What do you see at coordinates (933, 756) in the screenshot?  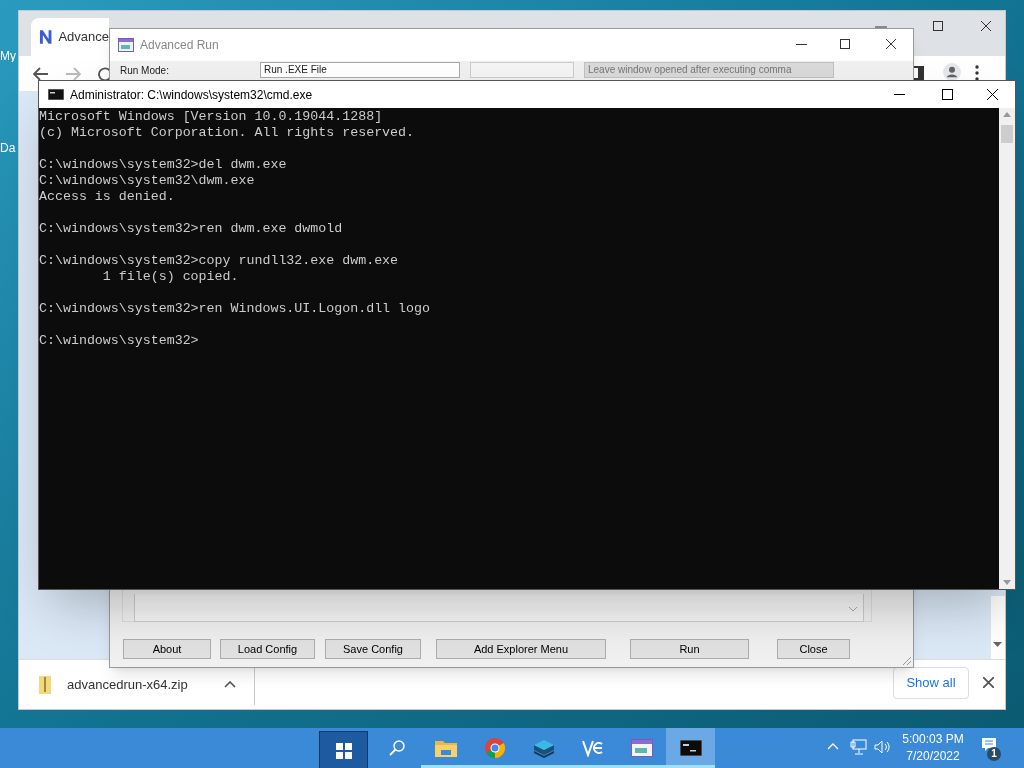 I see `clock-date: 7/20/2022` at bounding box center [933, 756].